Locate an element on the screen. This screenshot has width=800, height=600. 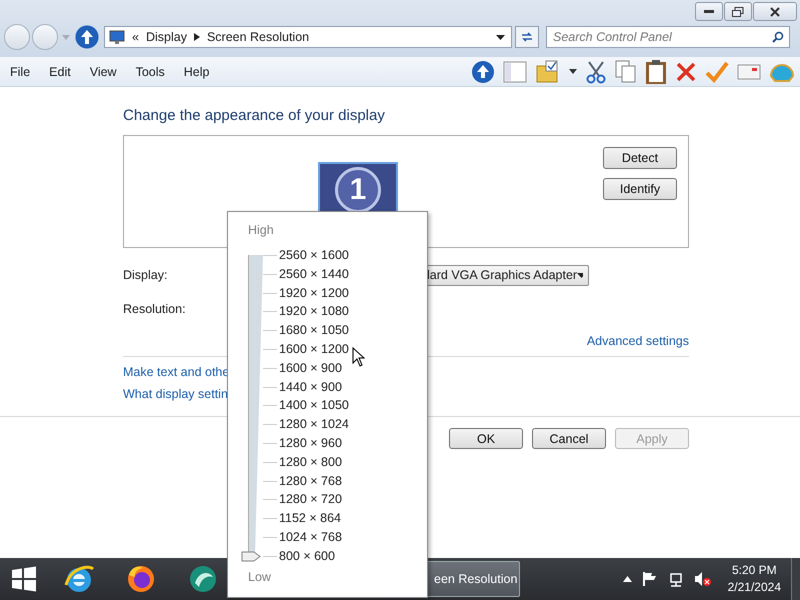
copy-icon is located at coordinates (626, 72).